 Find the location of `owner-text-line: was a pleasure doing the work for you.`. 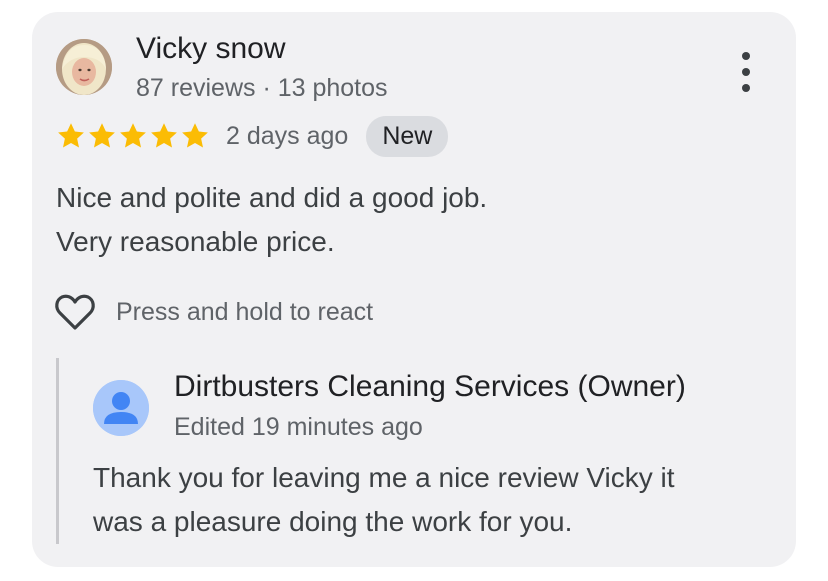

owner-text-line: was a pleasure doing the work for you. is located at coordinates (333, 521).